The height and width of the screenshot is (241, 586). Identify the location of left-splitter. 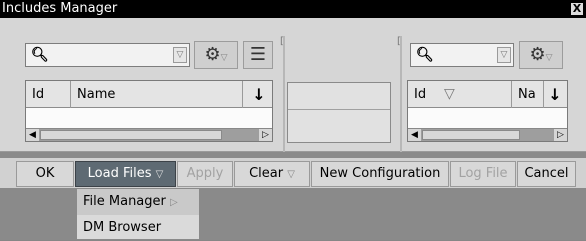
(284, 94).